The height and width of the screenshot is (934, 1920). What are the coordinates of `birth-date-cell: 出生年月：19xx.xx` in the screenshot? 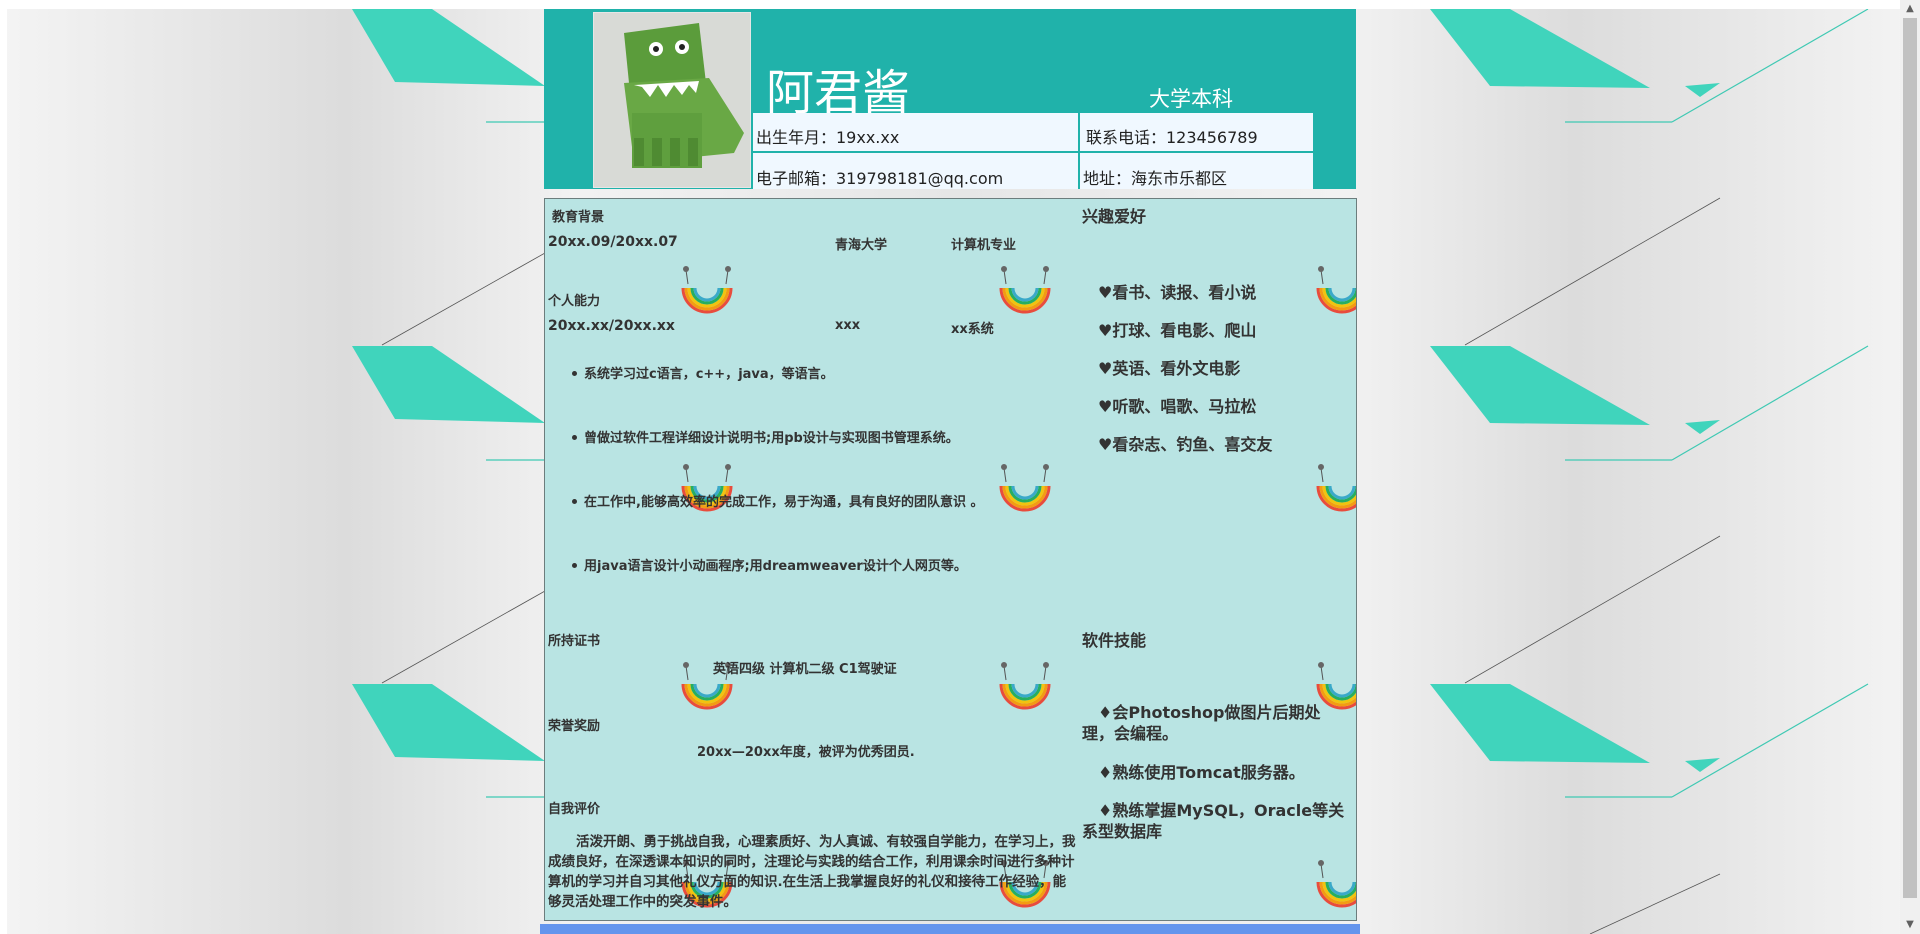 It's located at (915, 132).